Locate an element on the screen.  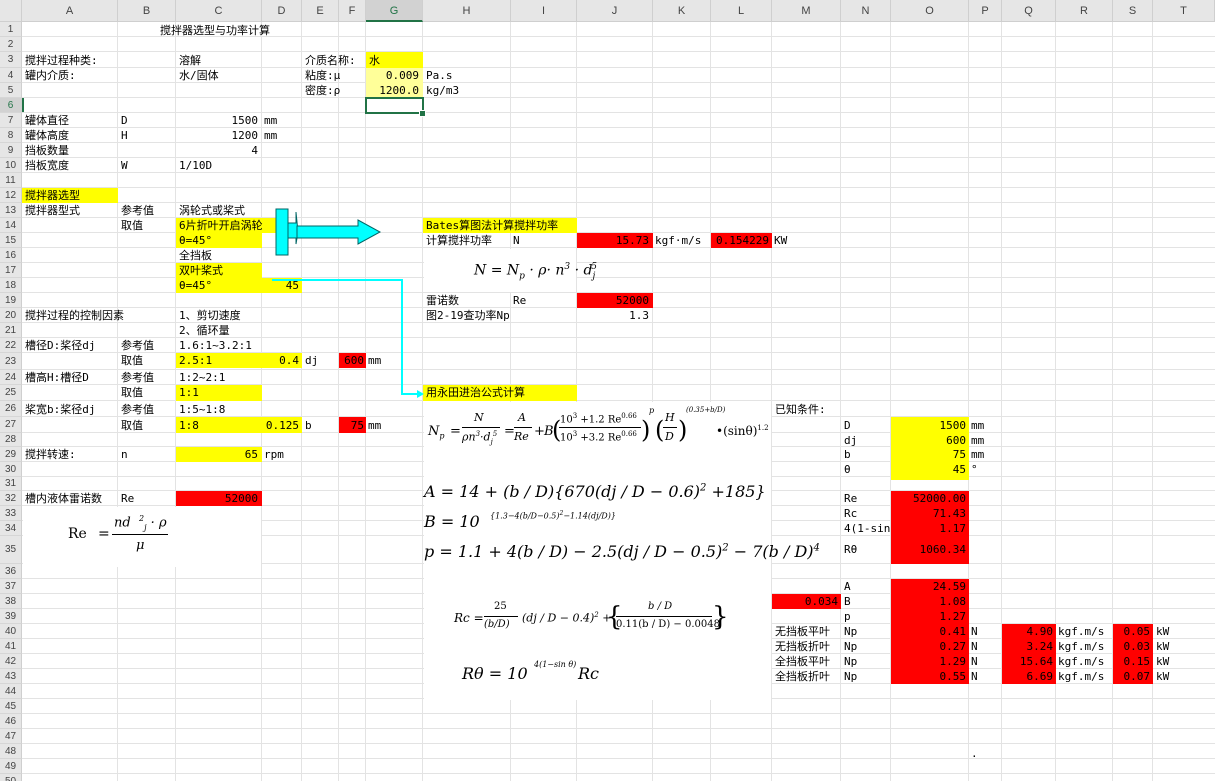
row-header-8: 8 is located at coordinates (11, 135).